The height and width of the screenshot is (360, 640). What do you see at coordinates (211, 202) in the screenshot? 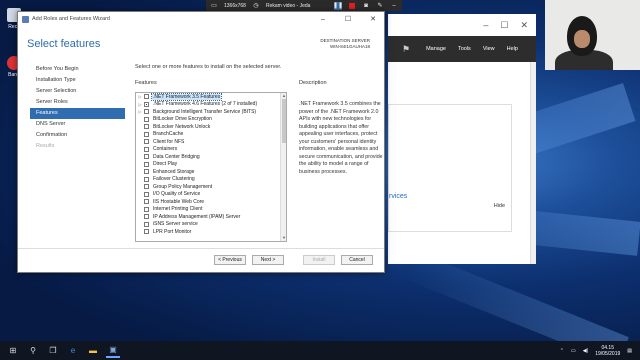
I see `feature-row: IIS Hostable Web Core` at bounding box center [211, 202].